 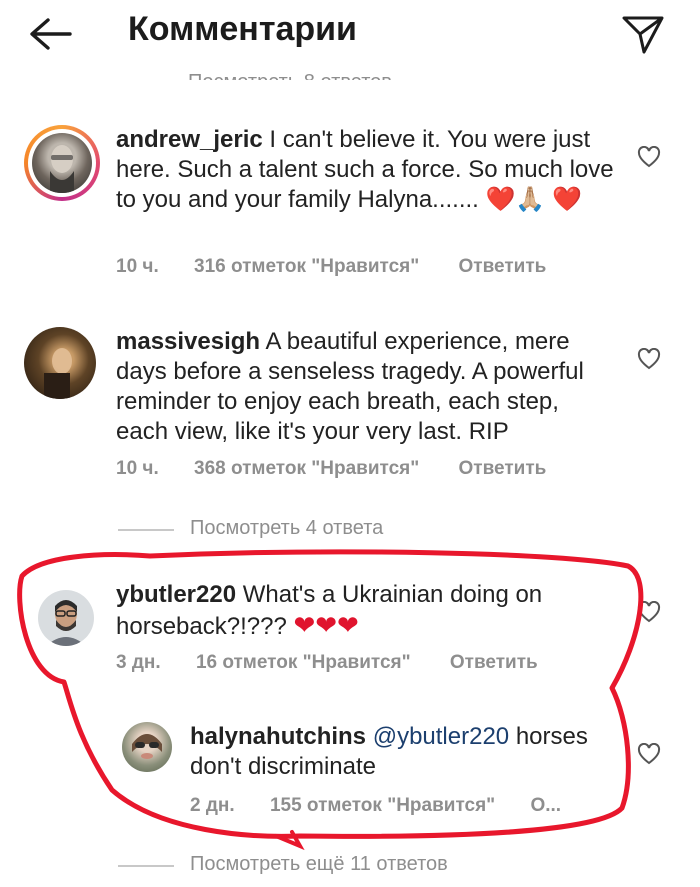 I want to click on comment-emoji: ❤❤❤, so click(x=326, y=625).